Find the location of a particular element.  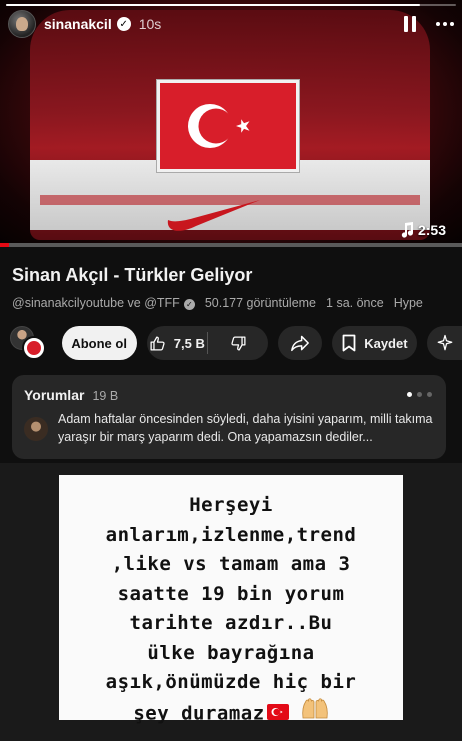

commenter-avatar is located at coordinates (36, 429).